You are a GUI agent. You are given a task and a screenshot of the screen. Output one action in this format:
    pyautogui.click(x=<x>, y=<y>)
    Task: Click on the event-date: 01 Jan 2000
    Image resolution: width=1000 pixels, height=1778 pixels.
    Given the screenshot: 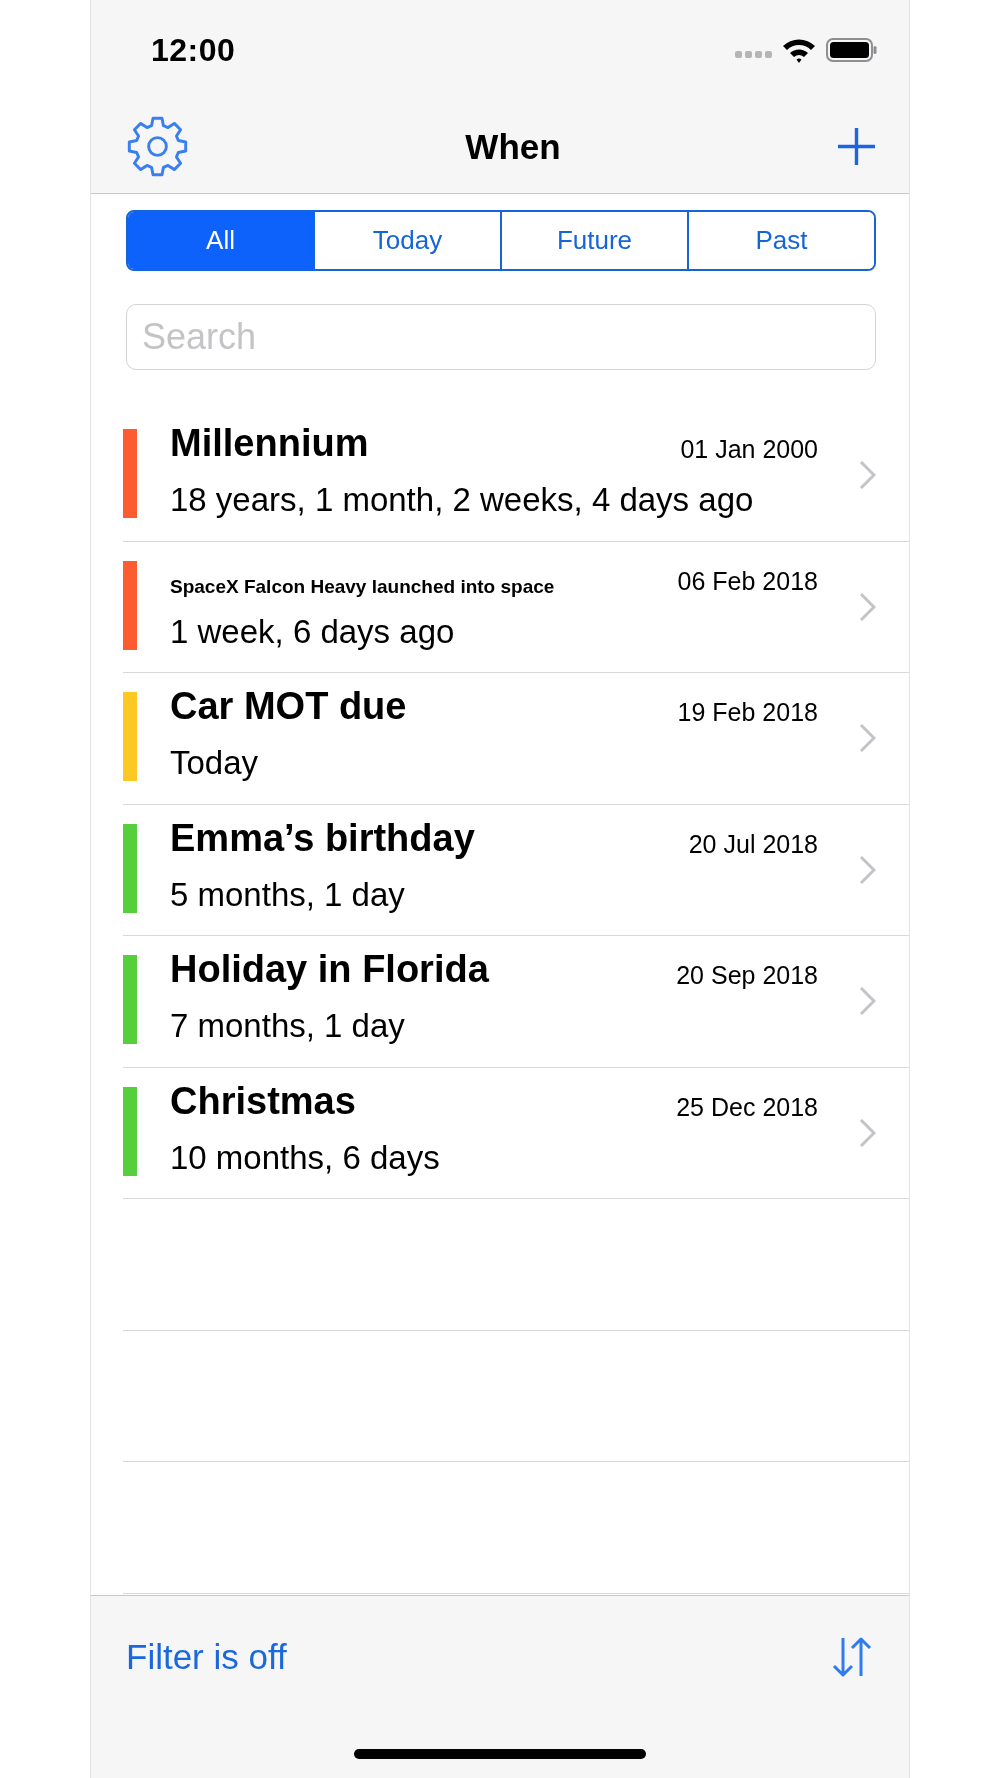 What is the action you would take?
    pyautogui.click(x=749, y=449)
    